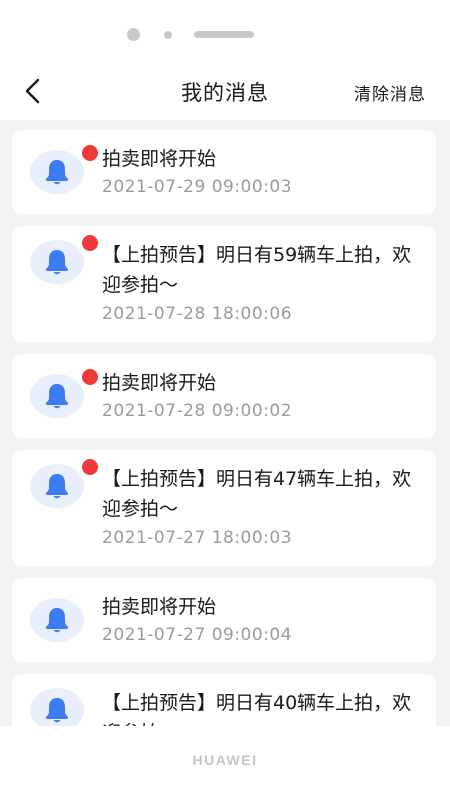 This screenshot has height=800, width=450. I want to click on message-timestamp: 2021-07-29 09:00:03, so click(197, 187).